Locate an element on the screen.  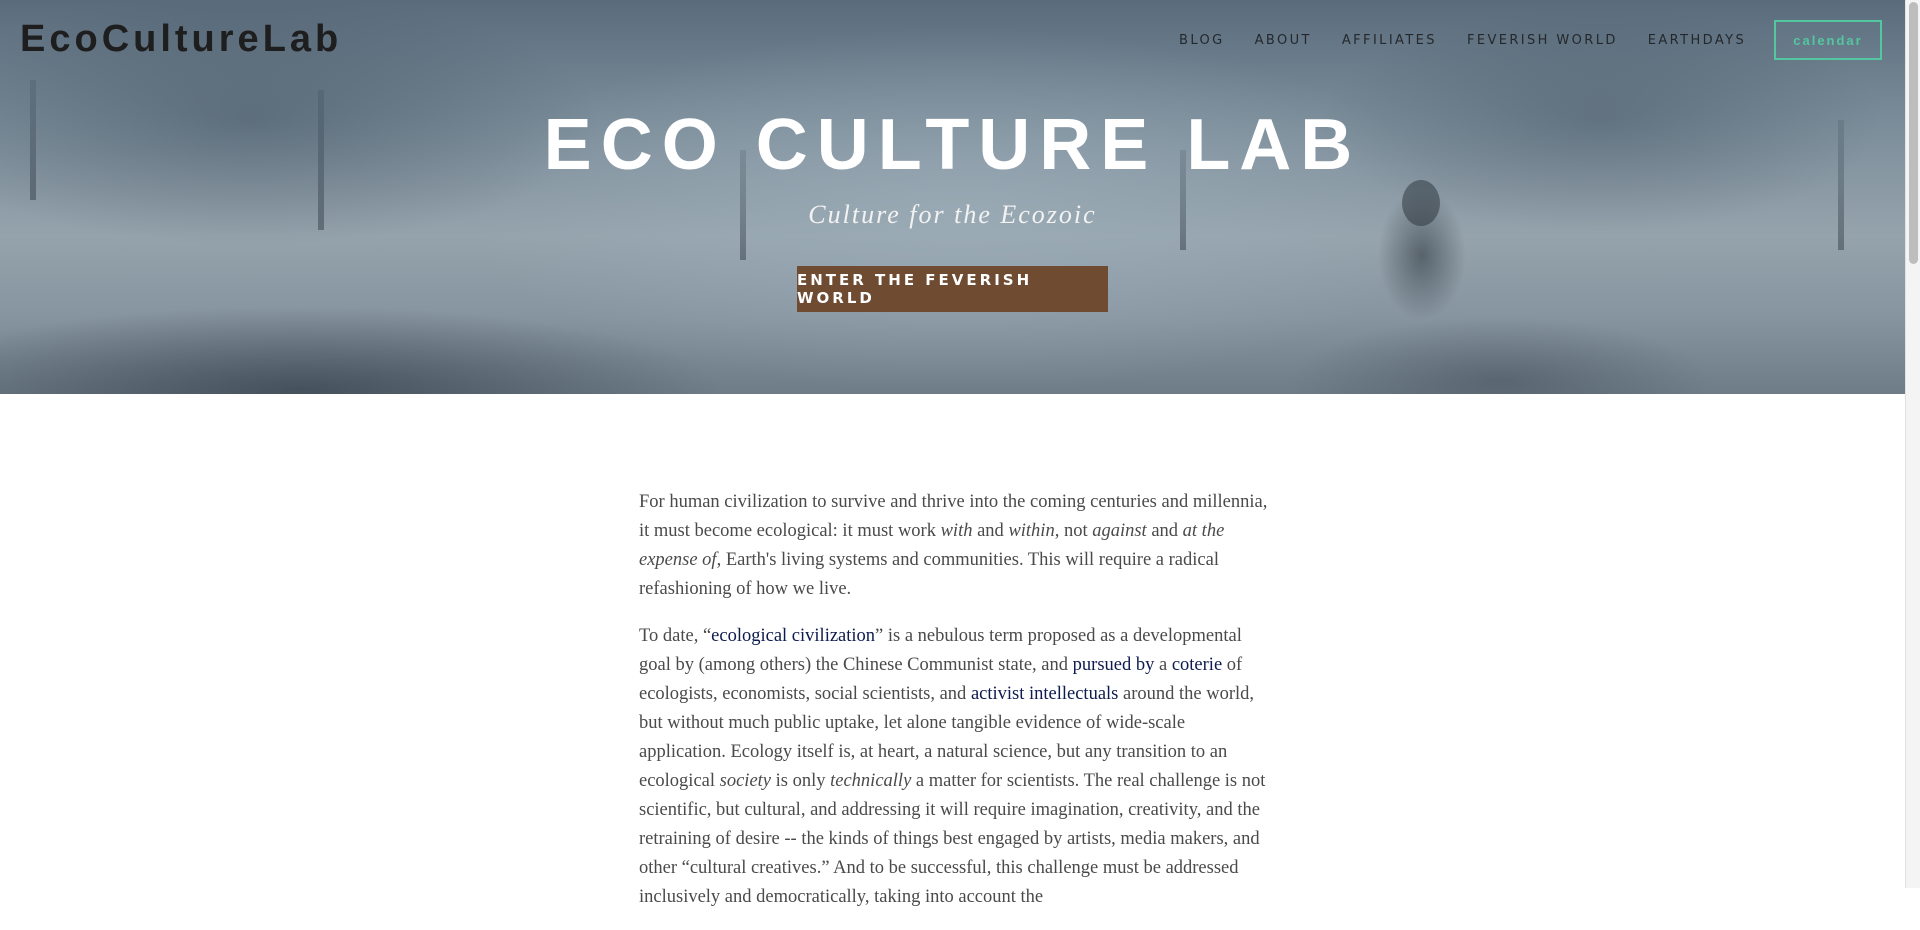
nav-item-blog: BLOG is located at coordinates (1202, 40).